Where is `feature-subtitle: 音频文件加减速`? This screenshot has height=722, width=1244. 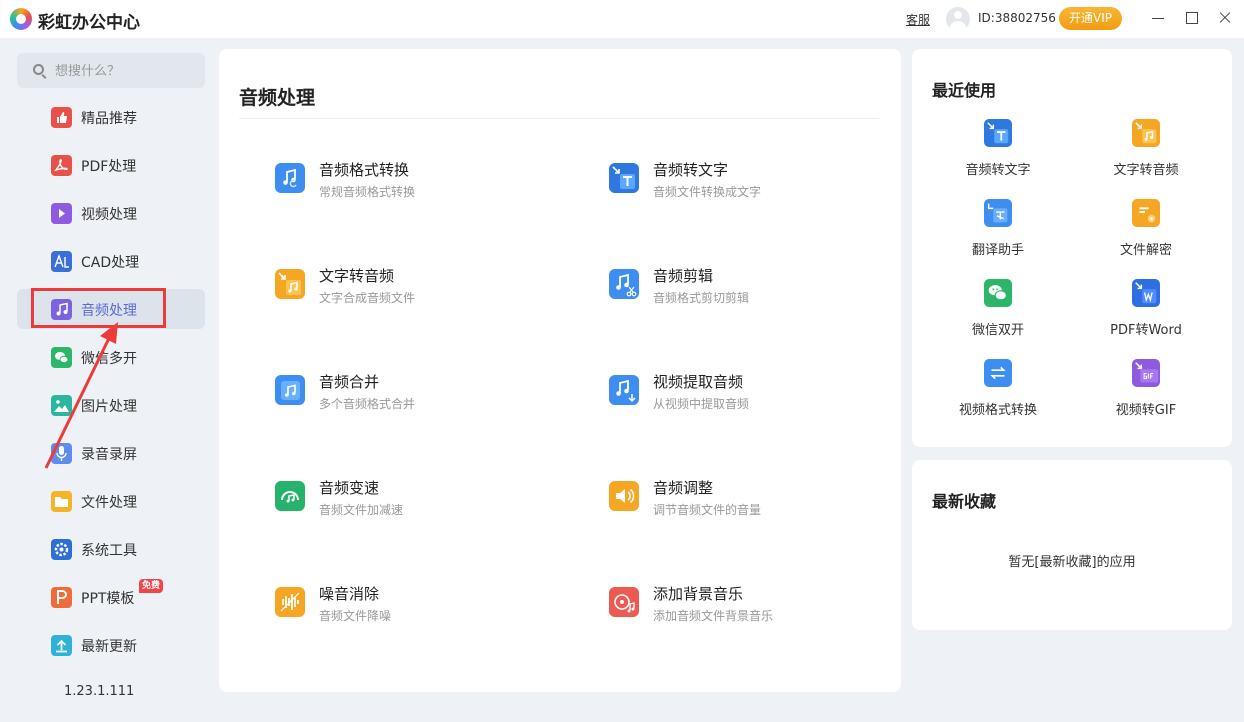 feature-subtitle: 音频文件加减速 is located at coordinates (361, 510).